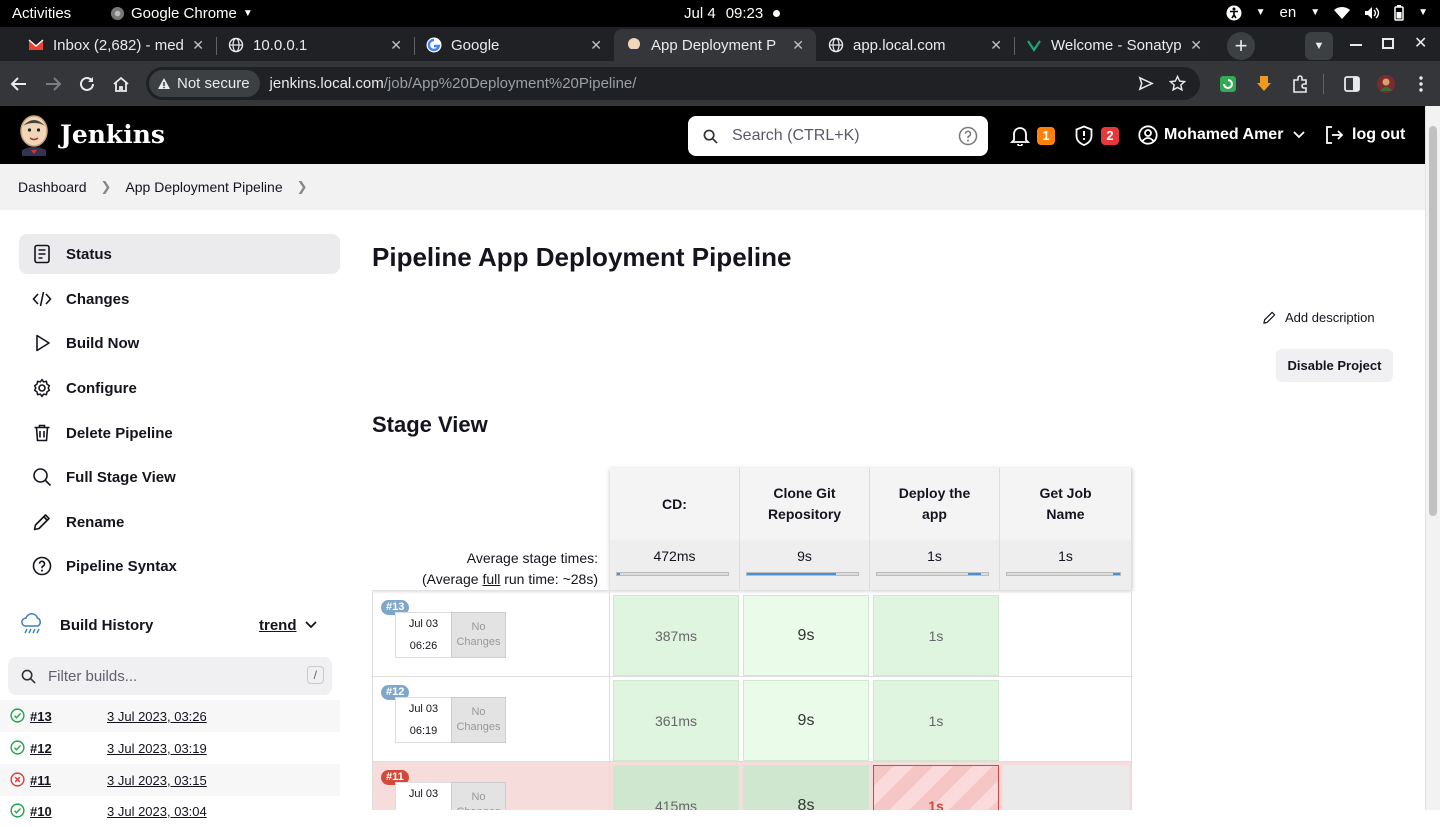  I want to click on tab-title: Google, so click(475, 45).